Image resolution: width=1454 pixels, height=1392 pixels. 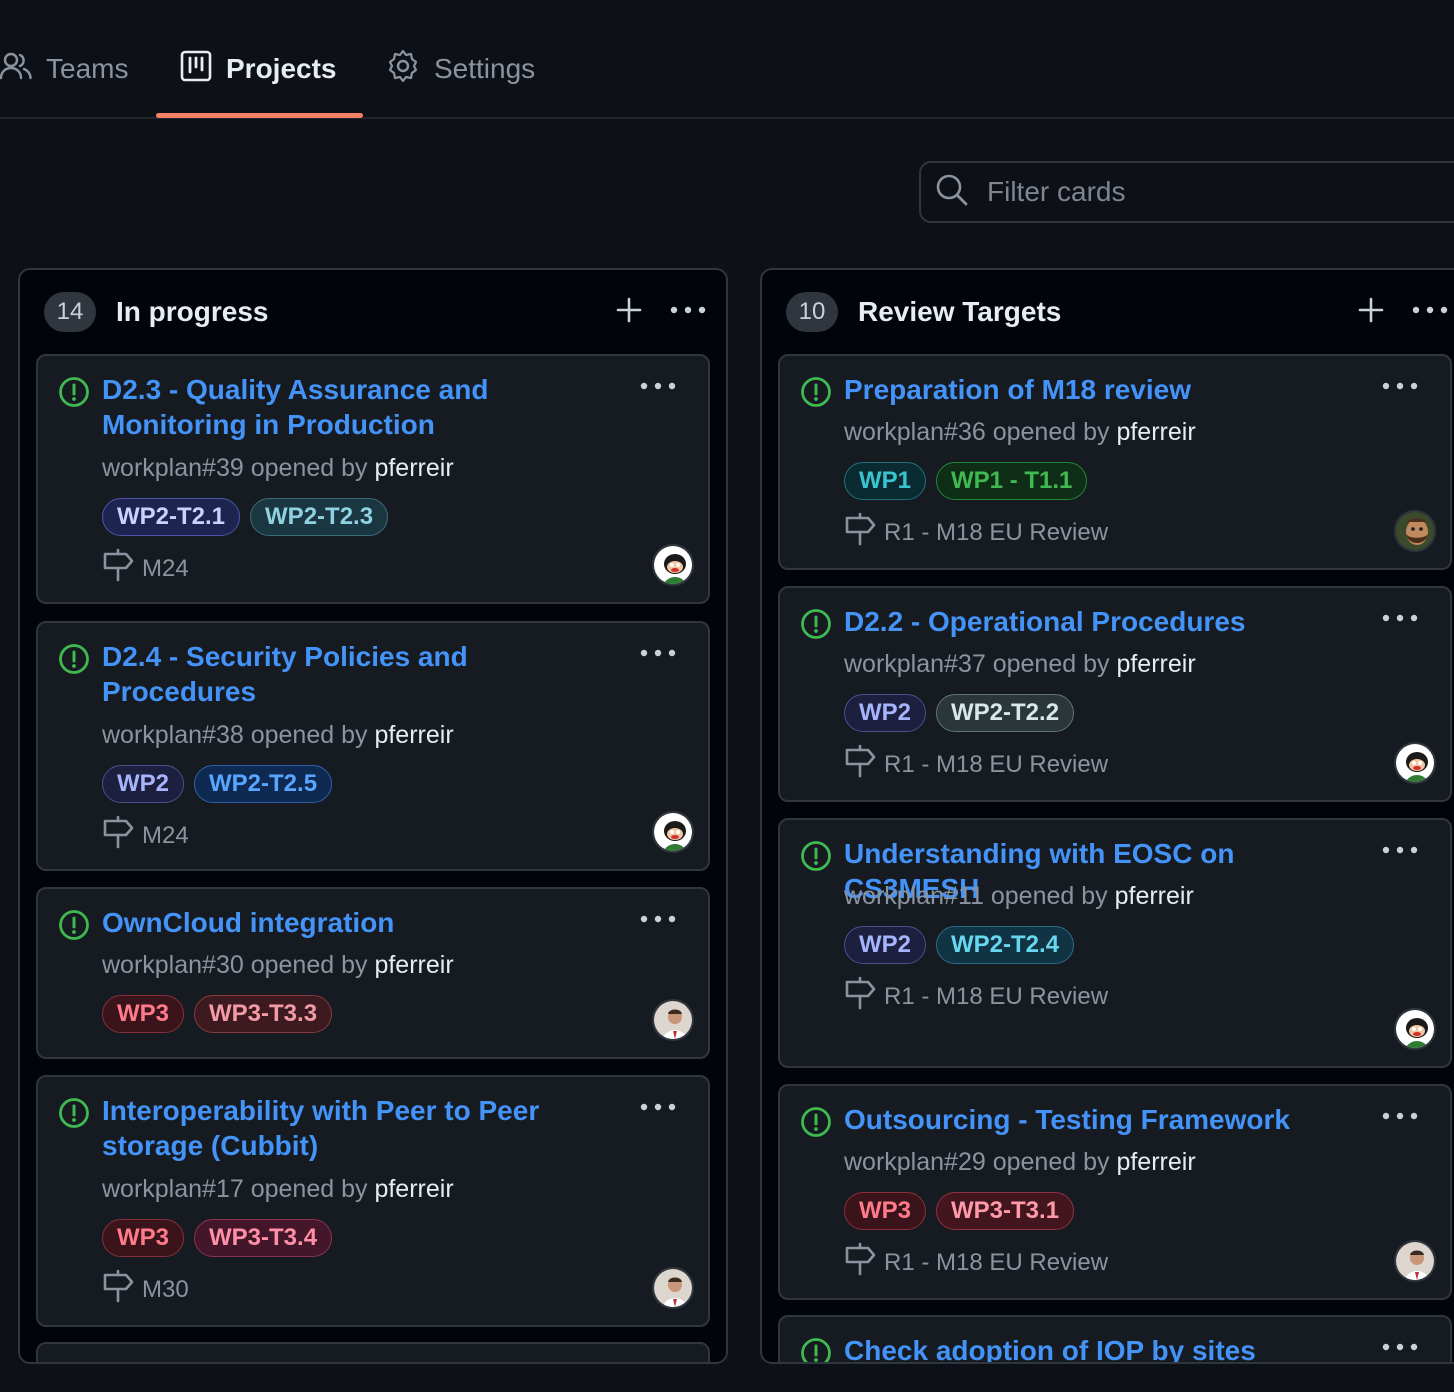 I want to click on issue-meta: workplan#36 opened by pferreir, so click(x=1020, y=432).